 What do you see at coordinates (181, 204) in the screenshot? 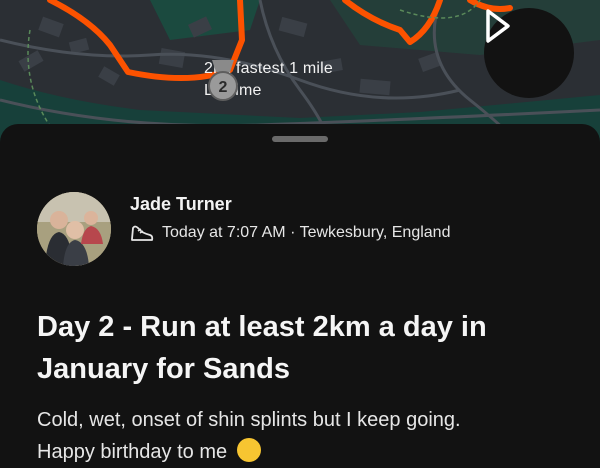
I see `athlete-name: Jade Turner` at bounding box center [181, 204].